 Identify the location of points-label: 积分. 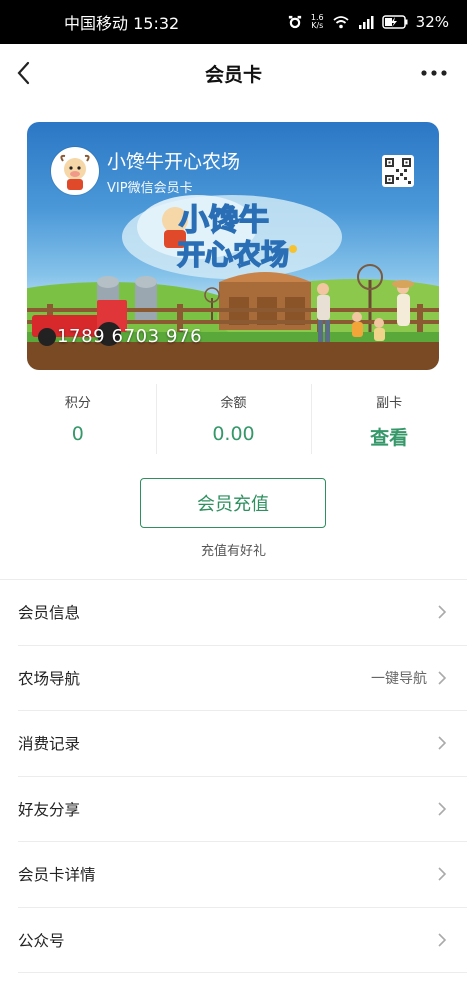
(77, 403).